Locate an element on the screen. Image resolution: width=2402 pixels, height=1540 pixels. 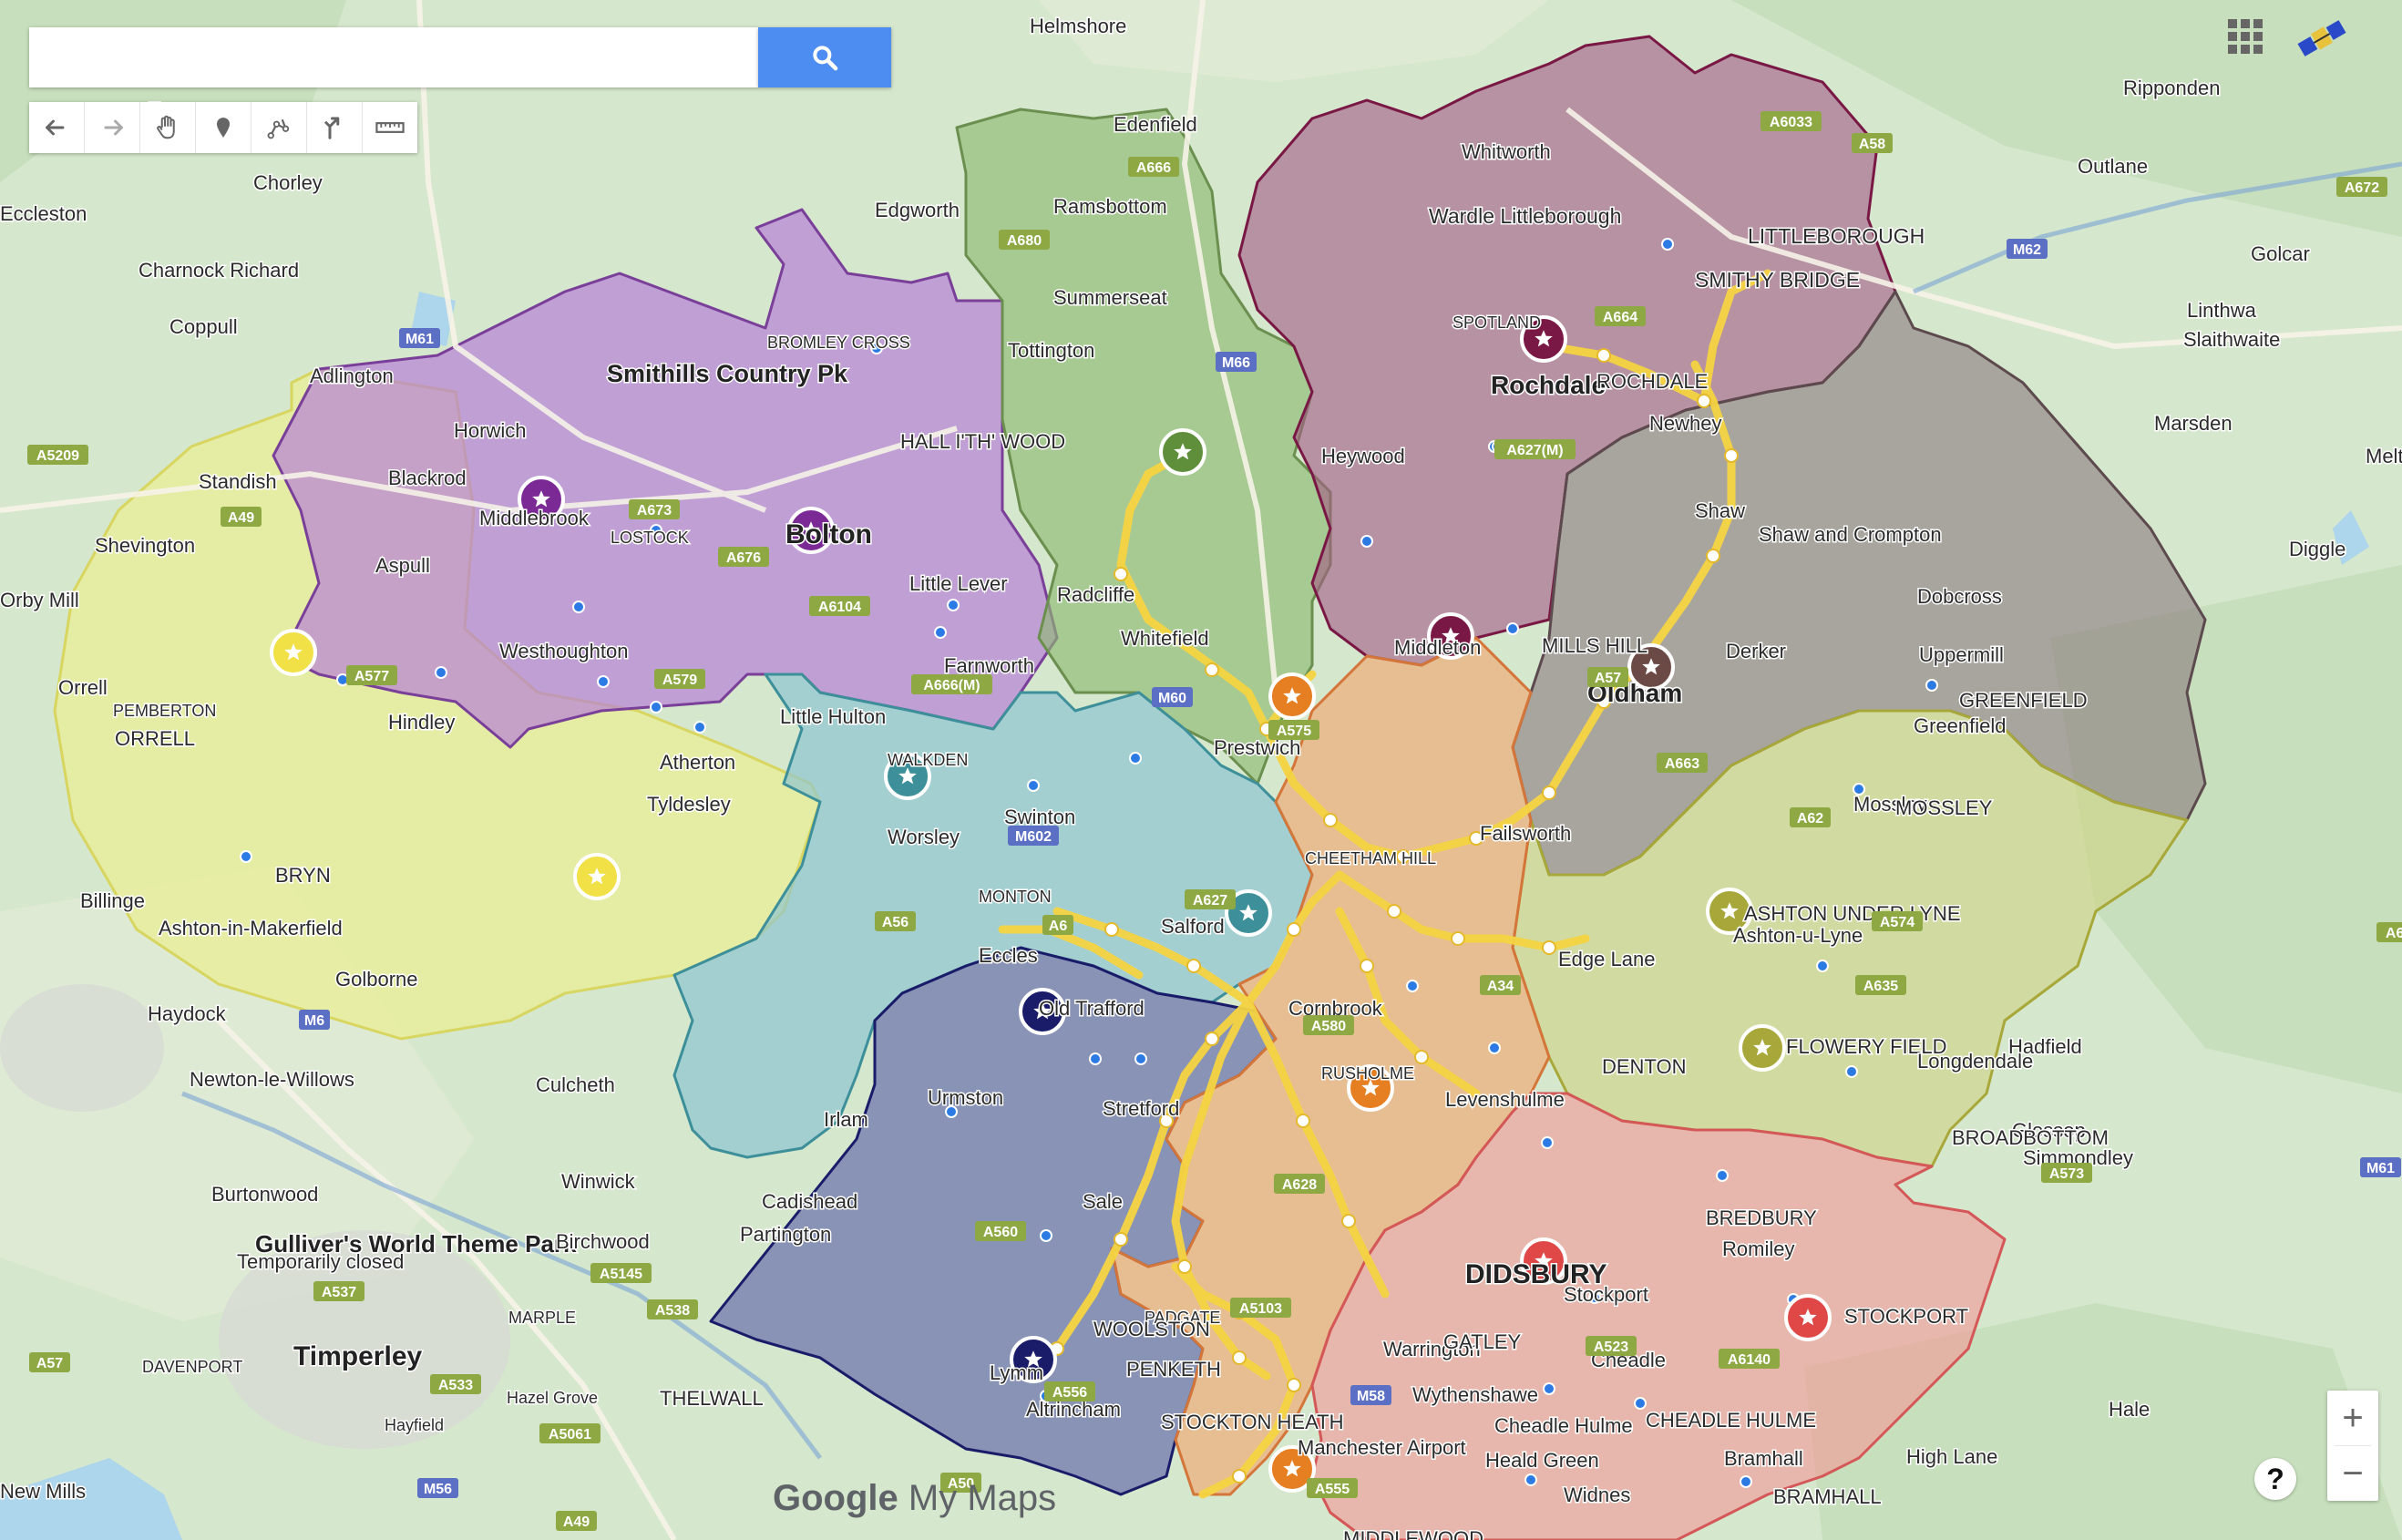
place-label: BROMLEY CROSS is located at coordinates (839, 343).